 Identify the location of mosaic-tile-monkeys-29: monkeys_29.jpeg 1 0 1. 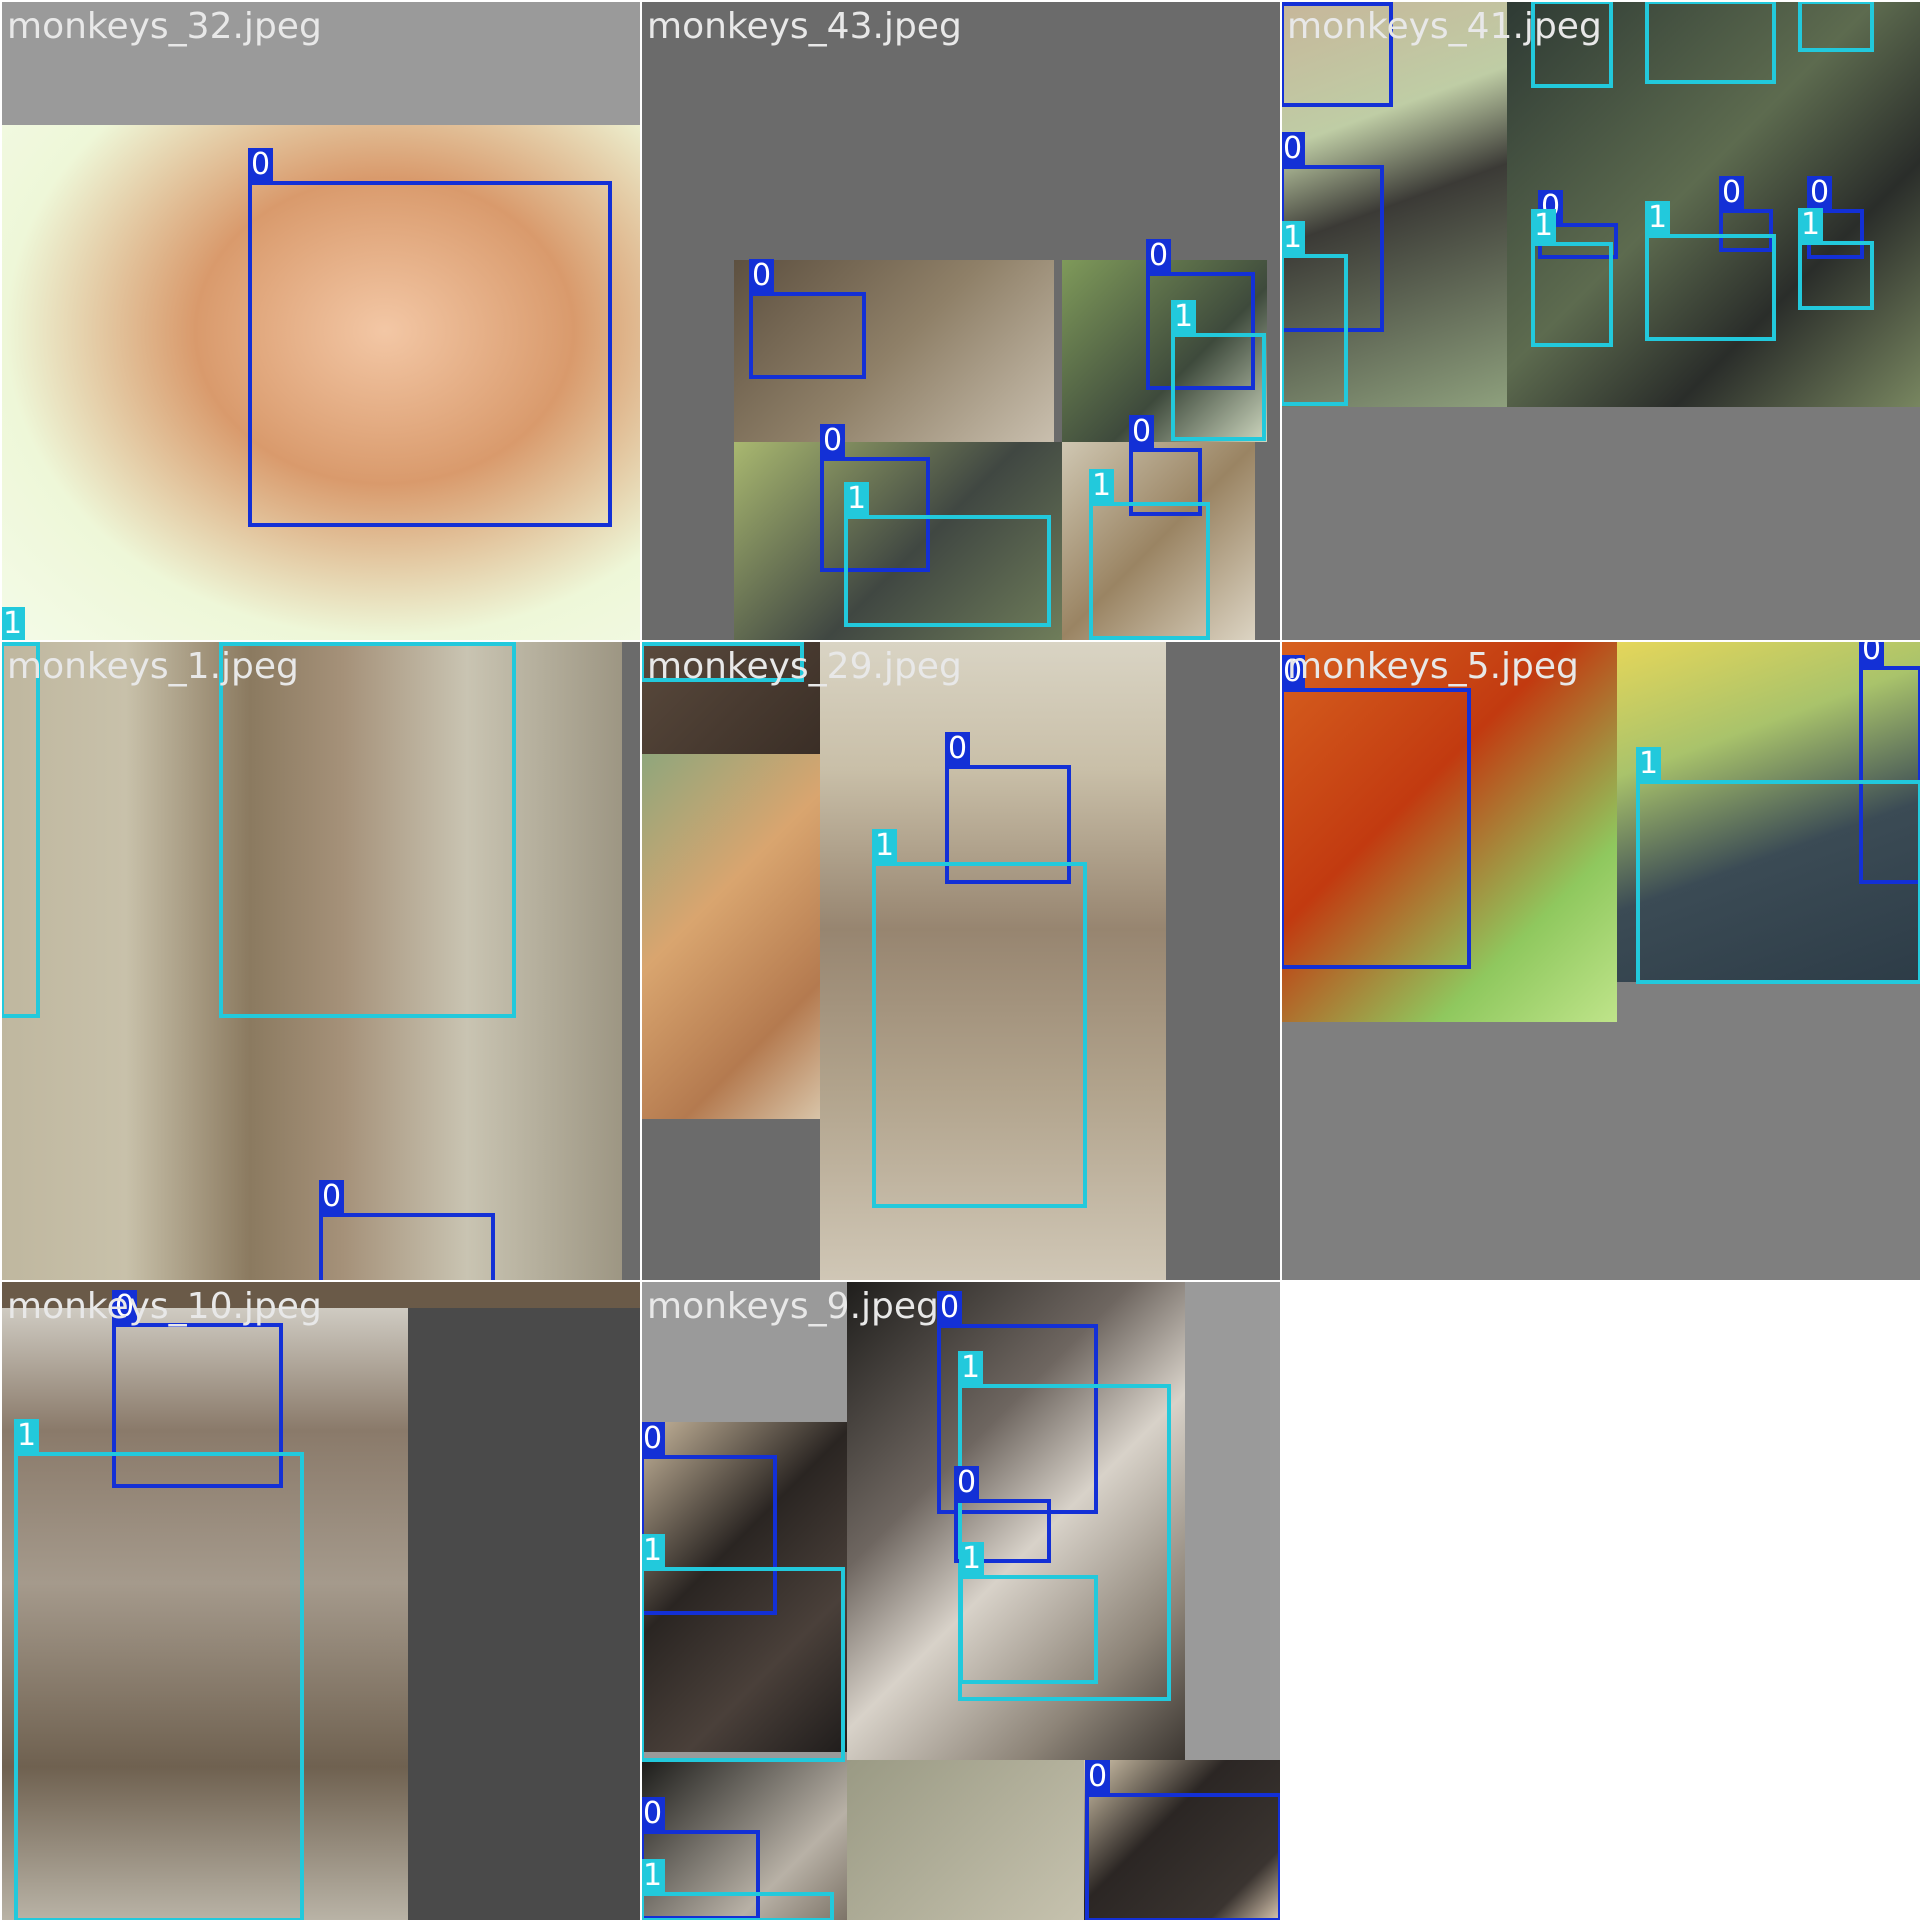
(961, 961).